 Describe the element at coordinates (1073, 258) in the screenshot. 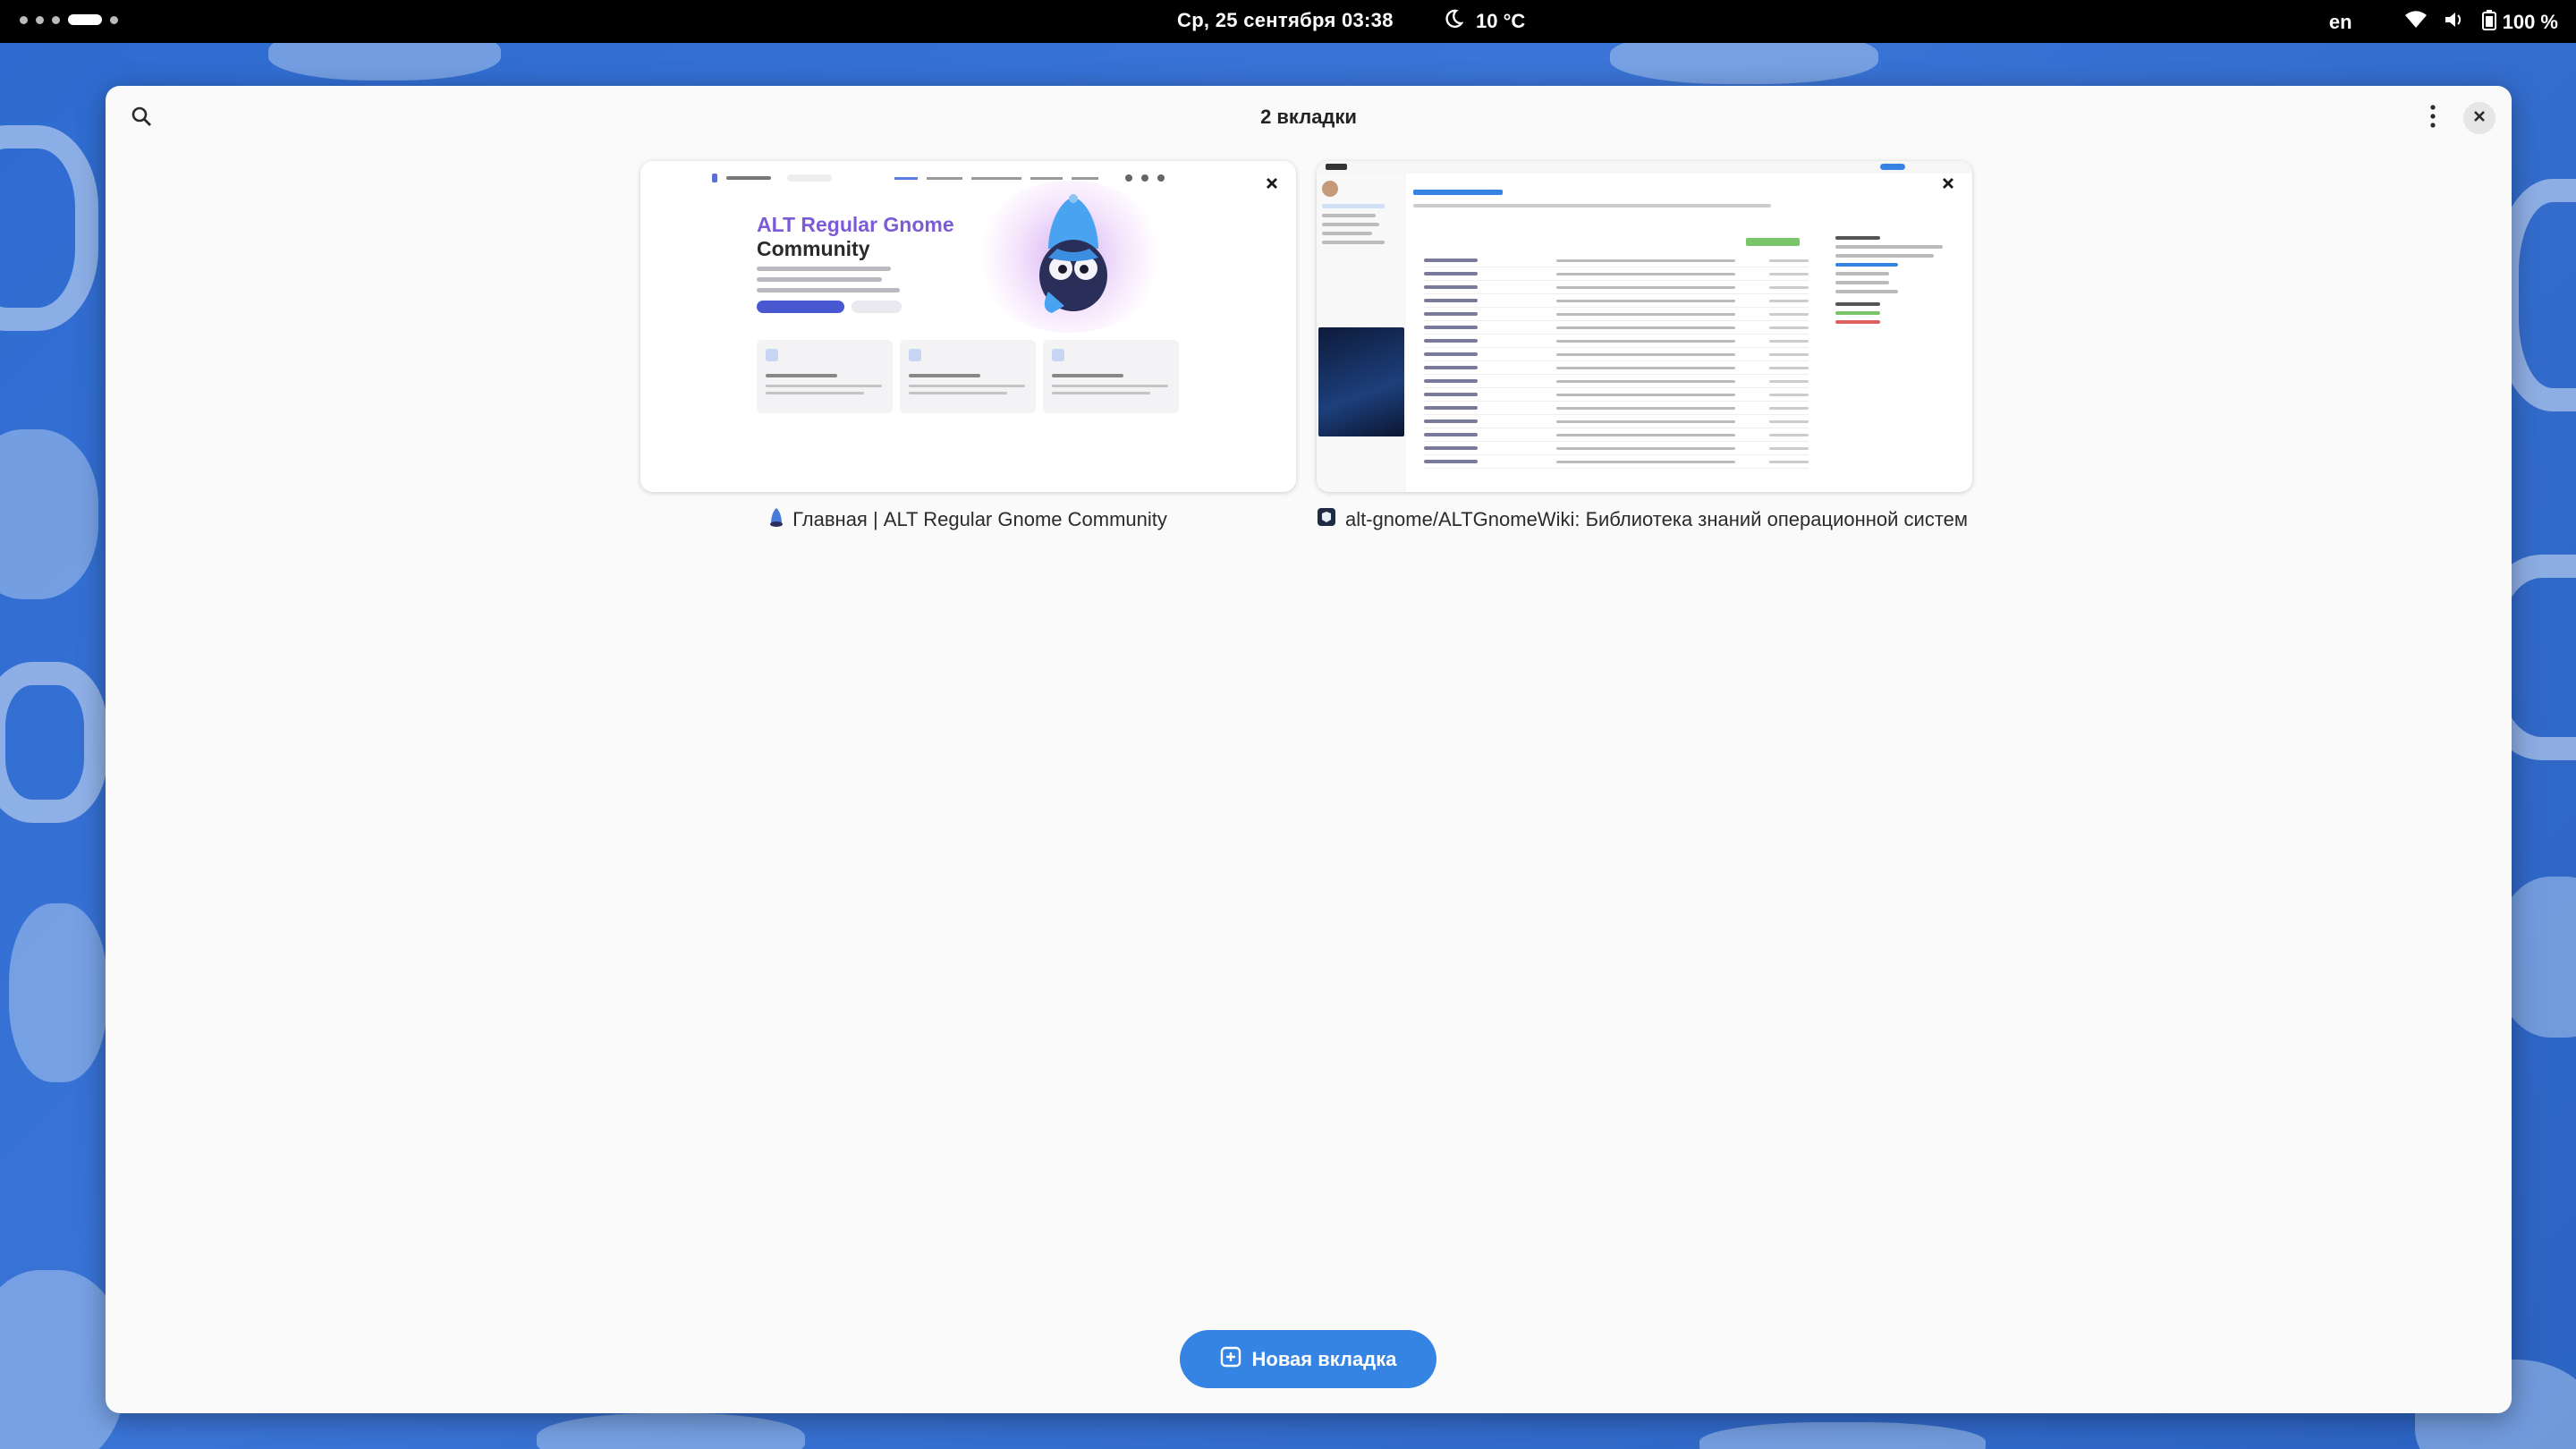

I see `mascot-image` at that location.